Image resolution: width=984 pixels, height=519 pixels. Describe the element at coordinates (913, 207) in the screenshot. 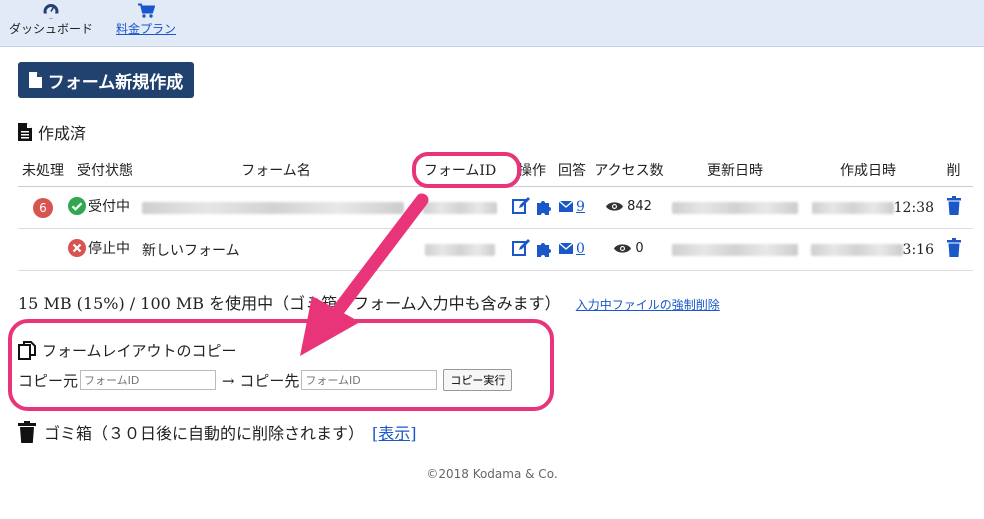

I see `created-time: 12:38` at that location.